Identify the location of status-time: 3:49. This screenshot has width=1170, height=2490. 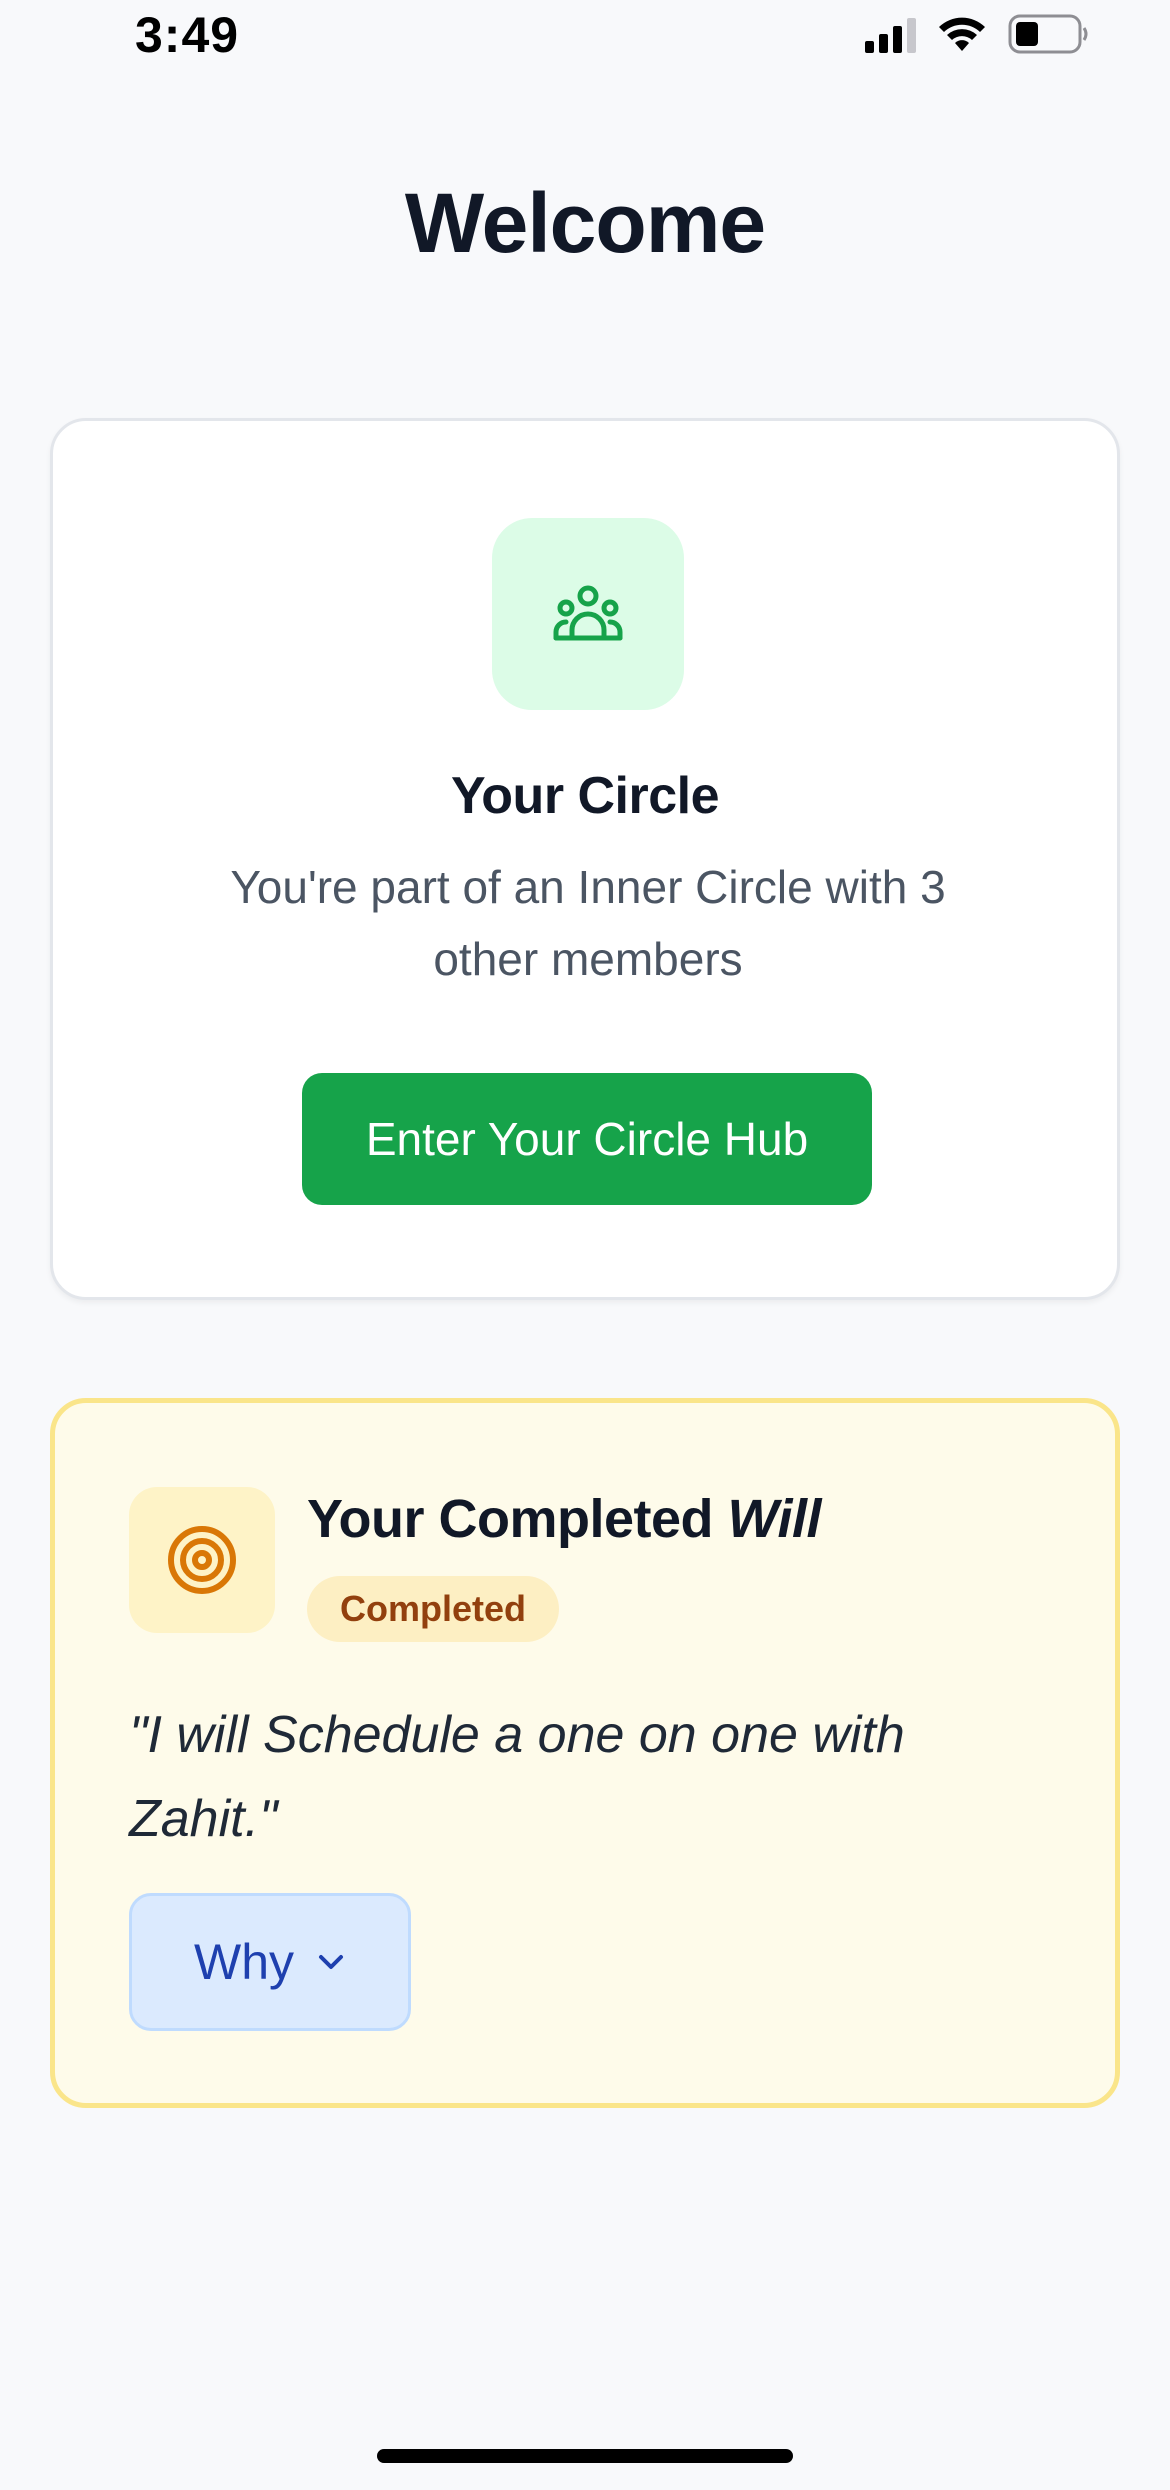
(187, 35).